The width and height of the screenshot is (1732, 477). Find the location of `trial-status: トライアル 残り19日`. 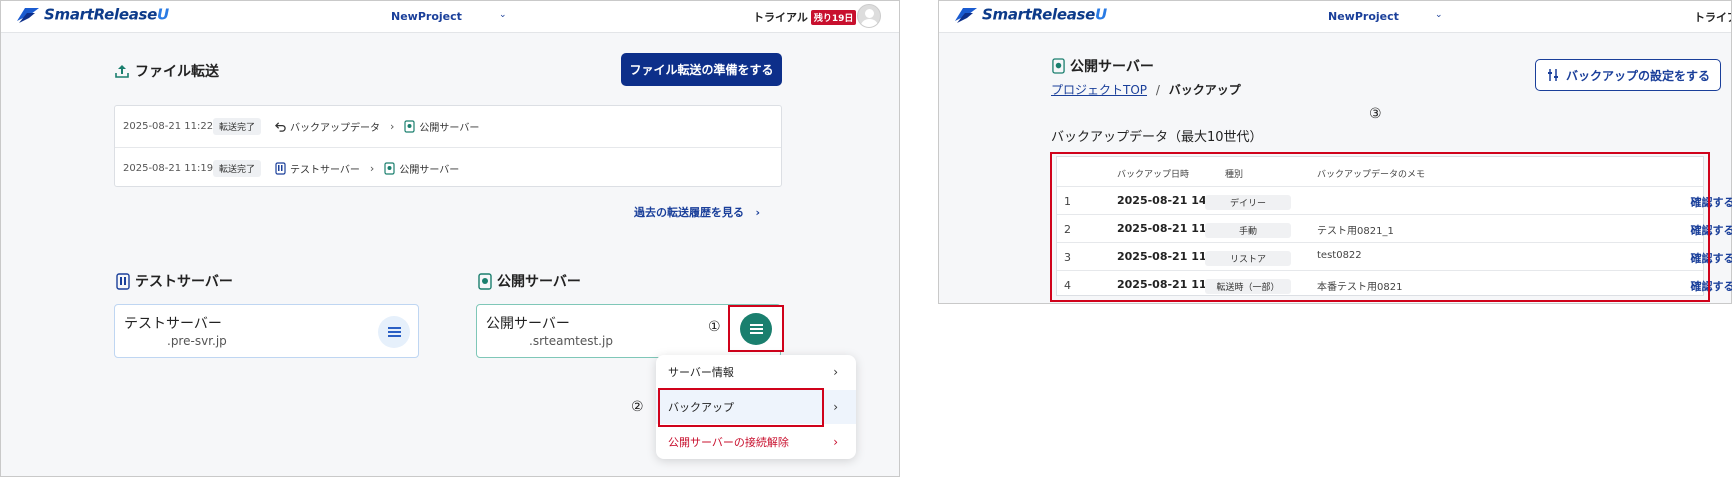

trial-status: トライアル 残り19日 is located at coordinates (805, 17).